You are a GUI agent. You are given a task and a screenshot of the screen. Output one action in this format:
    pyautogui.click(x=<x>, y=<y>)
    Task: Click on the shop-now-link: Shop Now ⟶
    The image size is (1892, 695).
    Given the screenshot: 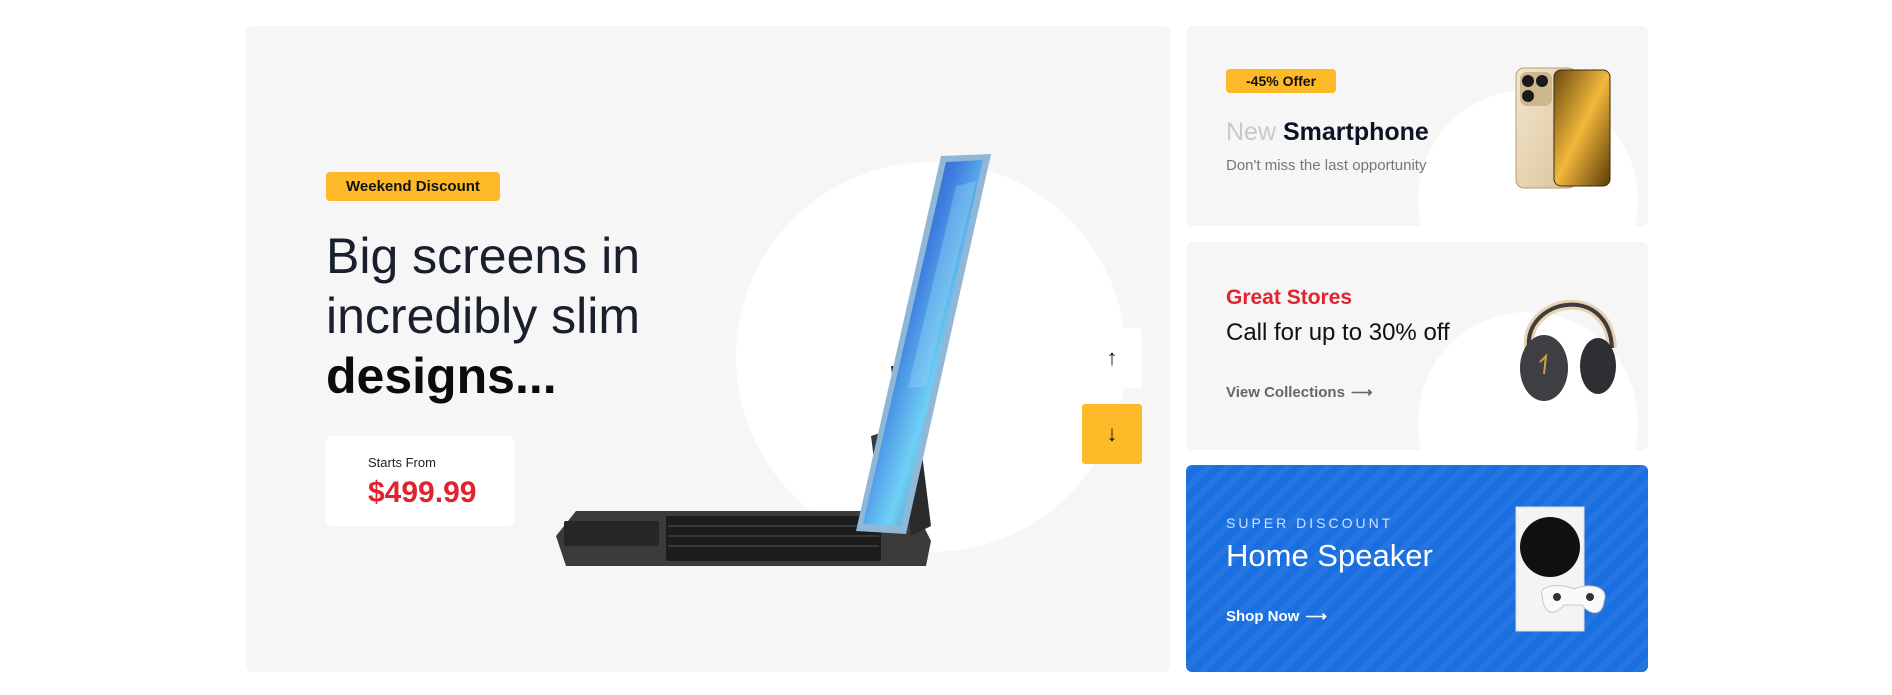 What is the action you would take?
    pyautogui.click(x=1276, y=616)
    